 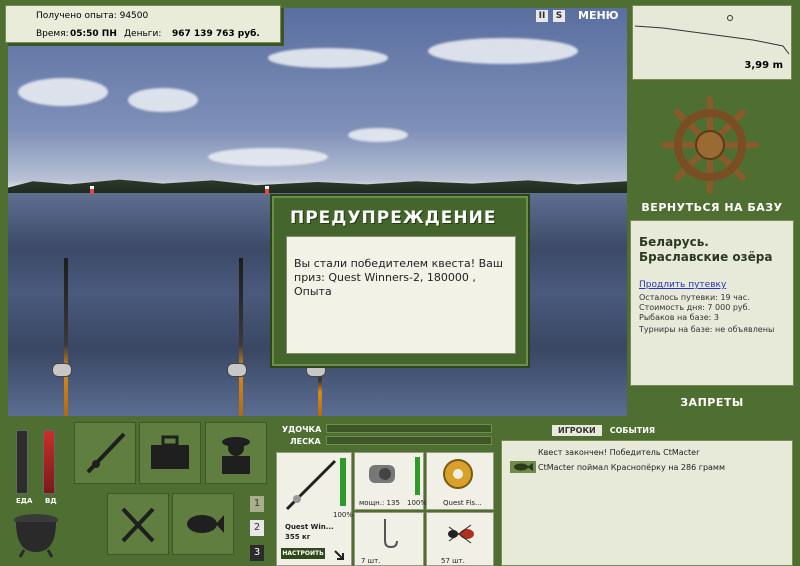 I want to click on line-tension-bar, so click(x=409, y=440).